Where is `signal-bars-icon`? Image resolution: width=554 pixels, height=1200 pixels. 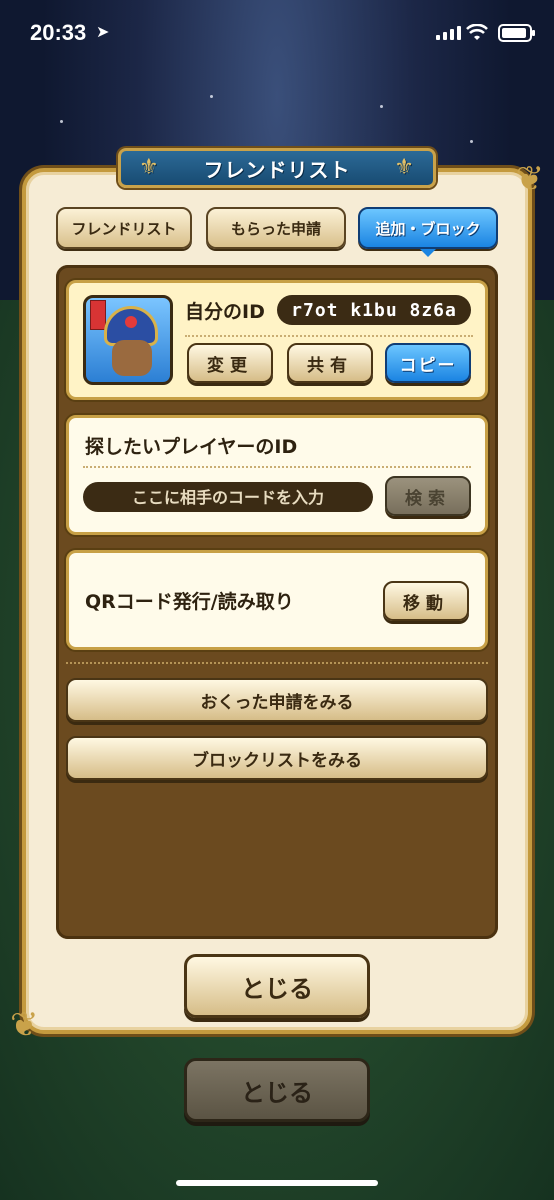
signal-bars-icon is located at coordinates (448, 33).